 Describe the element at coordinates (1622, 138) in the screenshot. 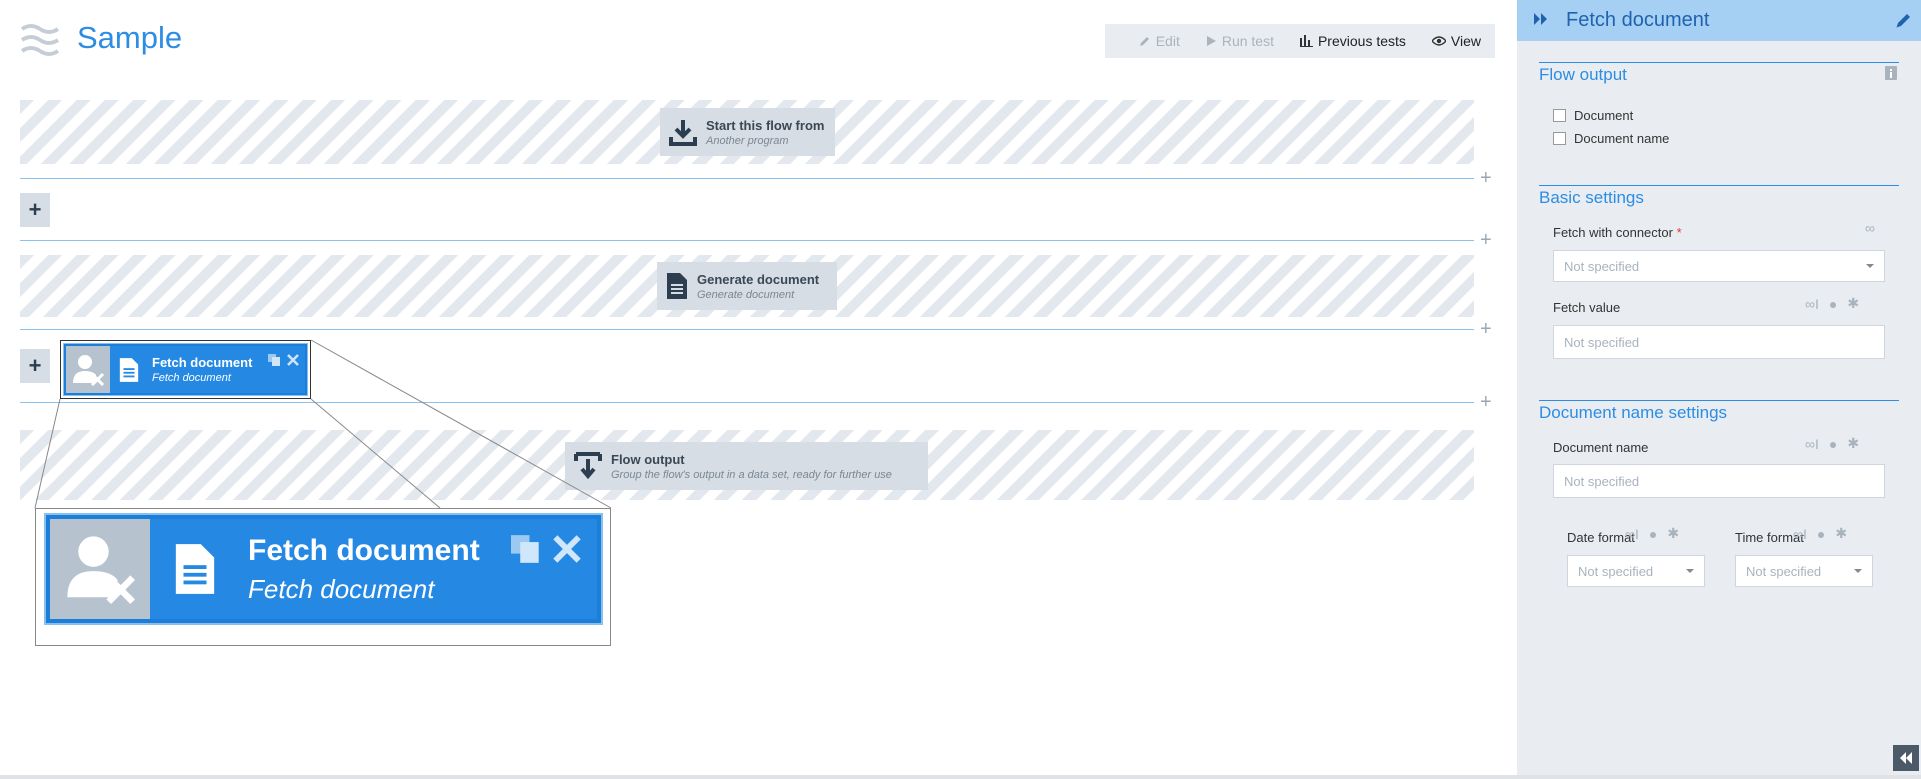

I see `document-name-option-label: Document name` at that location.